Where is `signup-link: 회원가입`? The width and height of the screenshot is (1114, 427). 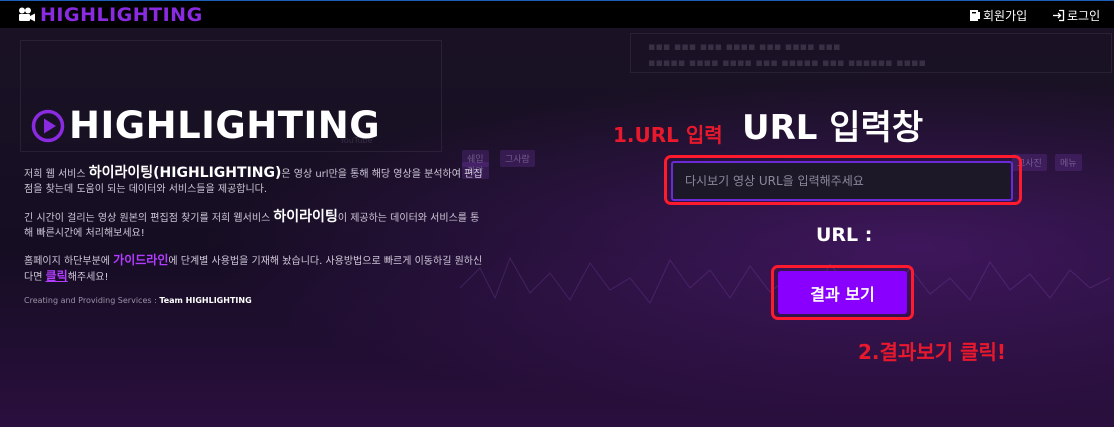
signup-link: 회원가입 is located at coordinates (998, 15).